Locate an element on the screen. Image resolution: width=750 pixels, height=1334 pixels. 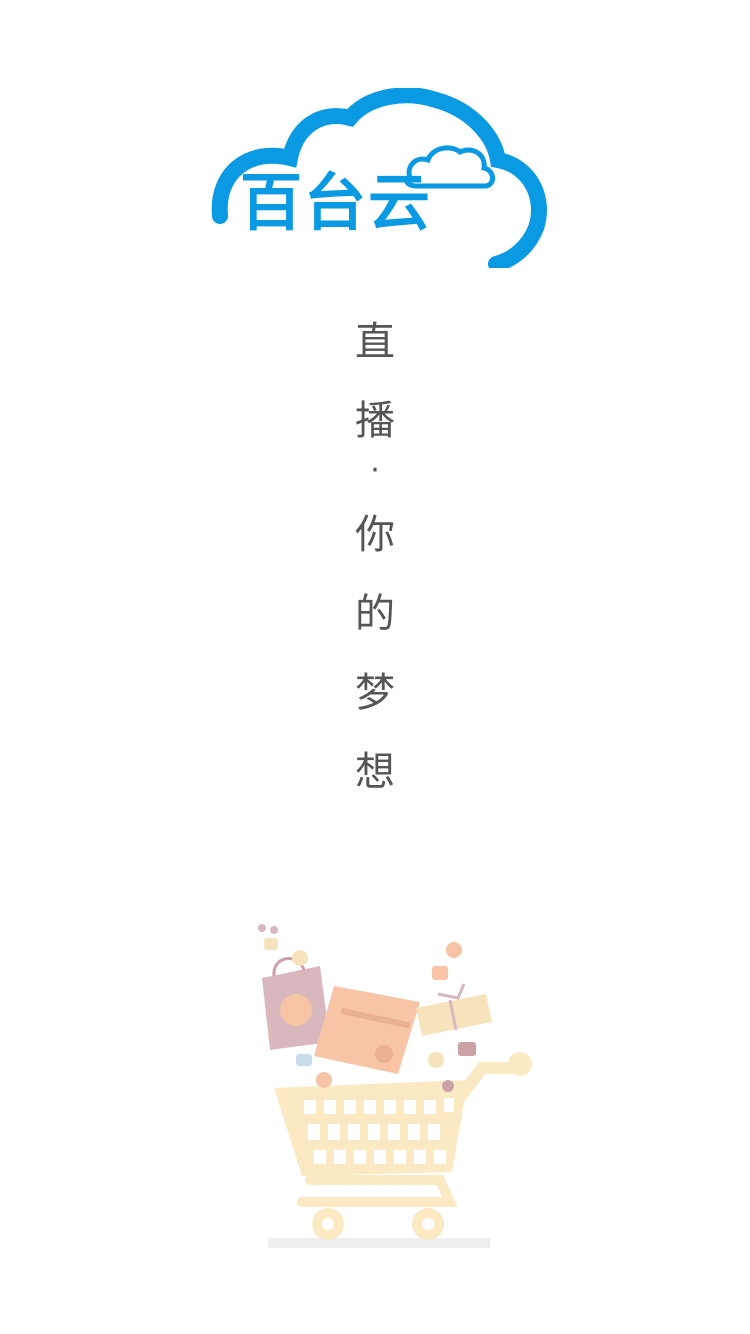
slogan-char: 梦 is located at coordinates (375, 693).